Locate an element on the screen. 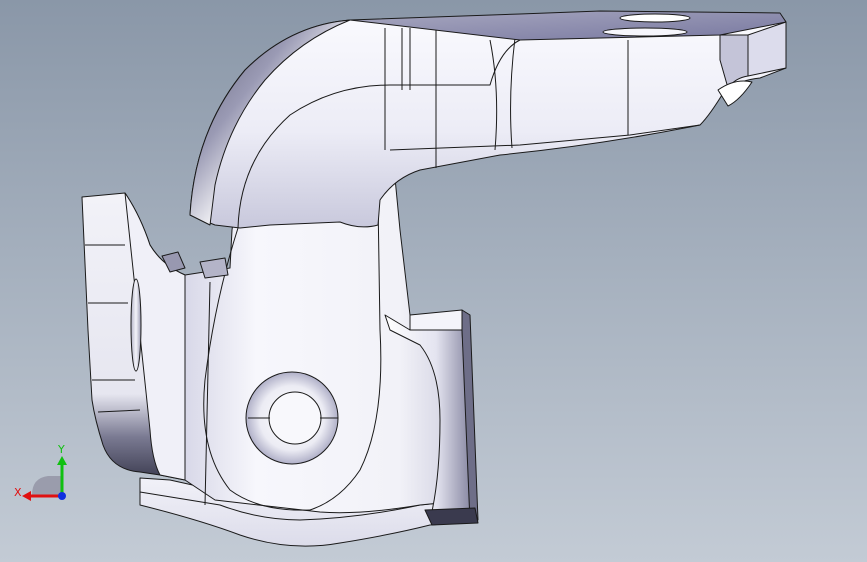 The height and width of the screenshot is (562, 867). triad-x-label: X is located at coordinates (18, 492).